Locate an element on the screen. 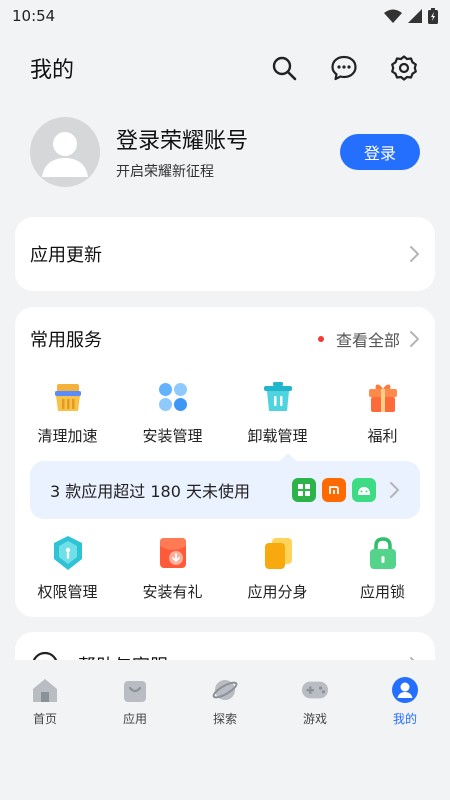 This screenshot has width=450, height=800. trash-icon is located at coordinates (278, 397).